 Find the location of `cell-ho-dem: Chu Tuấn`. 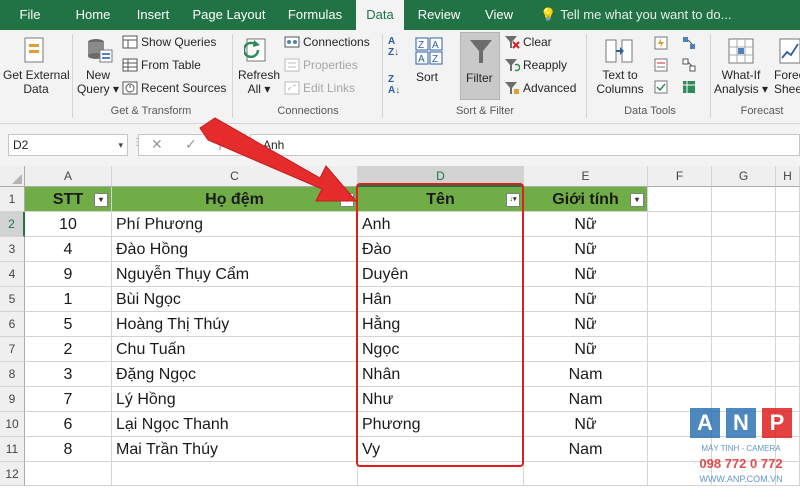

cell-ho-dem: Chu Tuấn is located at coordinates (235, 349).